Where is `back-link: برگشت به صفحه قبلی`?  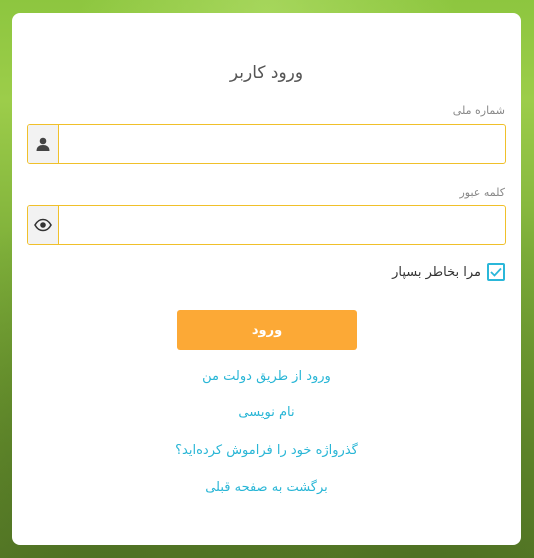
back-link: برگشت به صفحه قبلی is located at coordinates (266, 487).